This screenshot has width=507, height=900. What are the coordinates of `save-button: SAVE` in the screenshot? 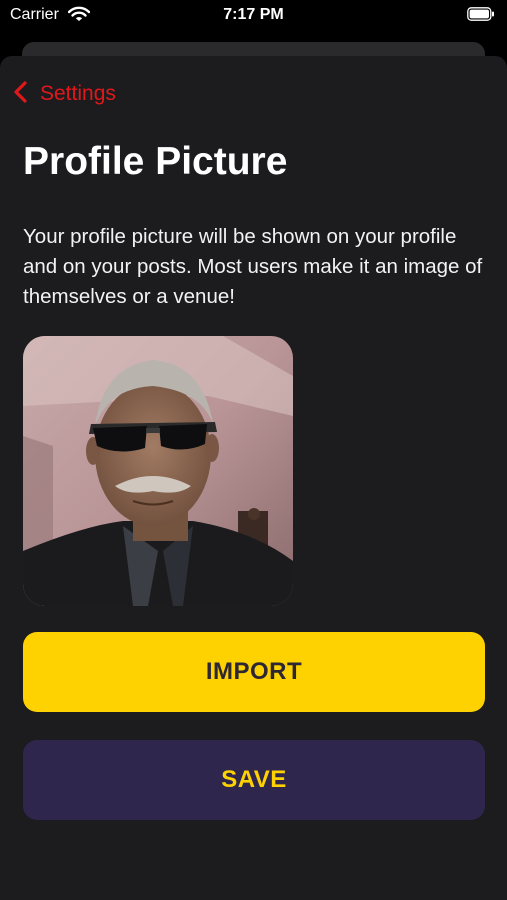 It's located at (254, 780).